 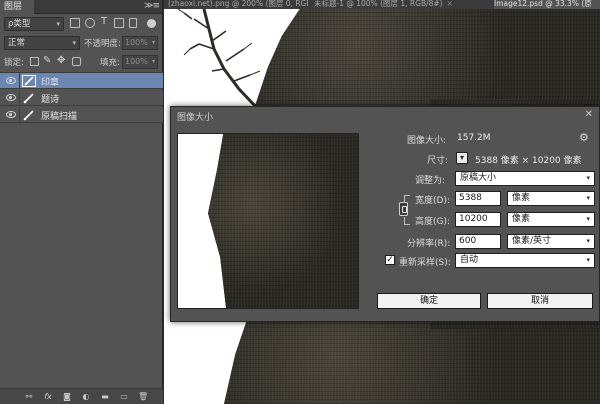 What do you see at coordinates (110, 63) in the screenshot?
I see `fill-label: 填充:` at bounding box center [110, 63].